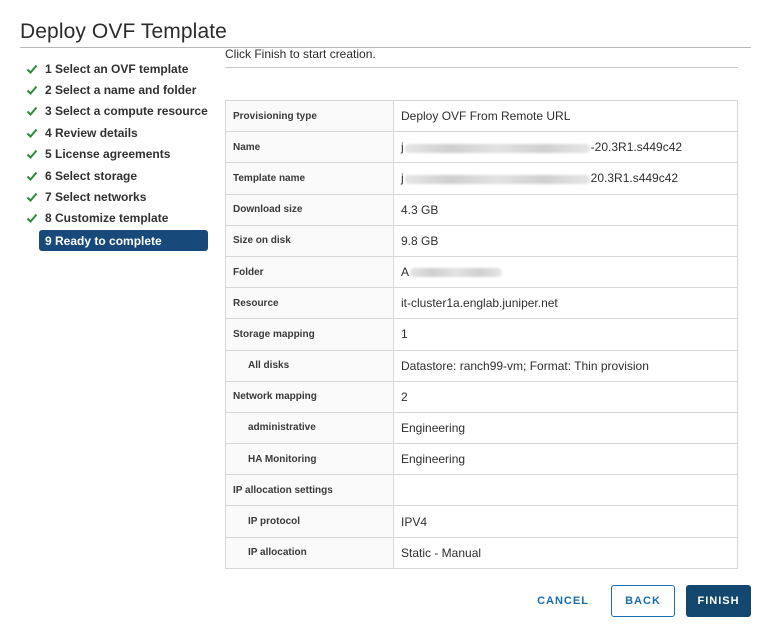 This screenshot has width=772, height=636. What do you see at coordinates (91, 132) in the screenshot?
I see `wizard-step-label: 4 Review details` at bounding box center [91, 132].